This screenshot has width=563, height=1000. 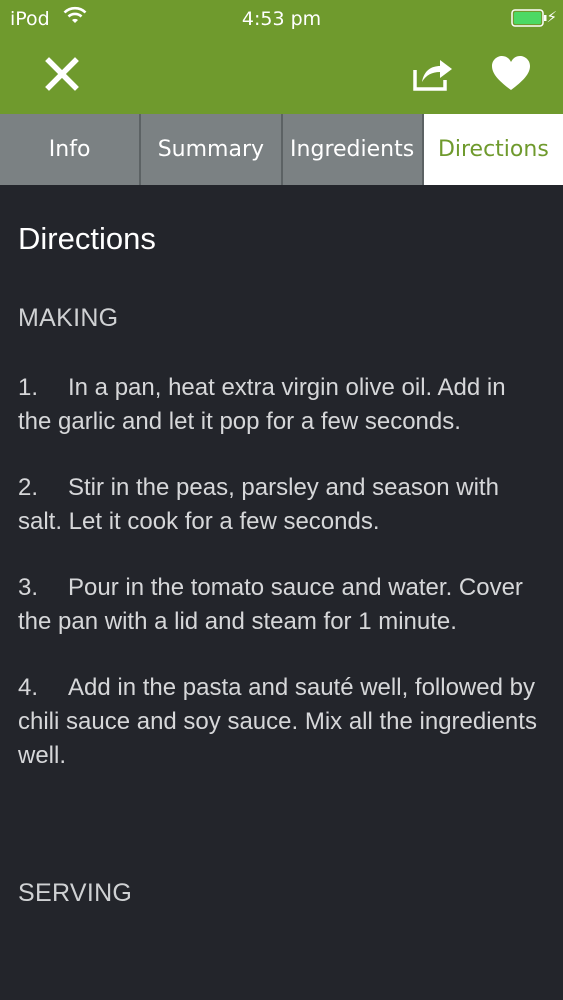 What do you see at coordinates (551, 17) in the screenshot?
I see `charging-icon: ⚡` at bounding box center [551, 17].